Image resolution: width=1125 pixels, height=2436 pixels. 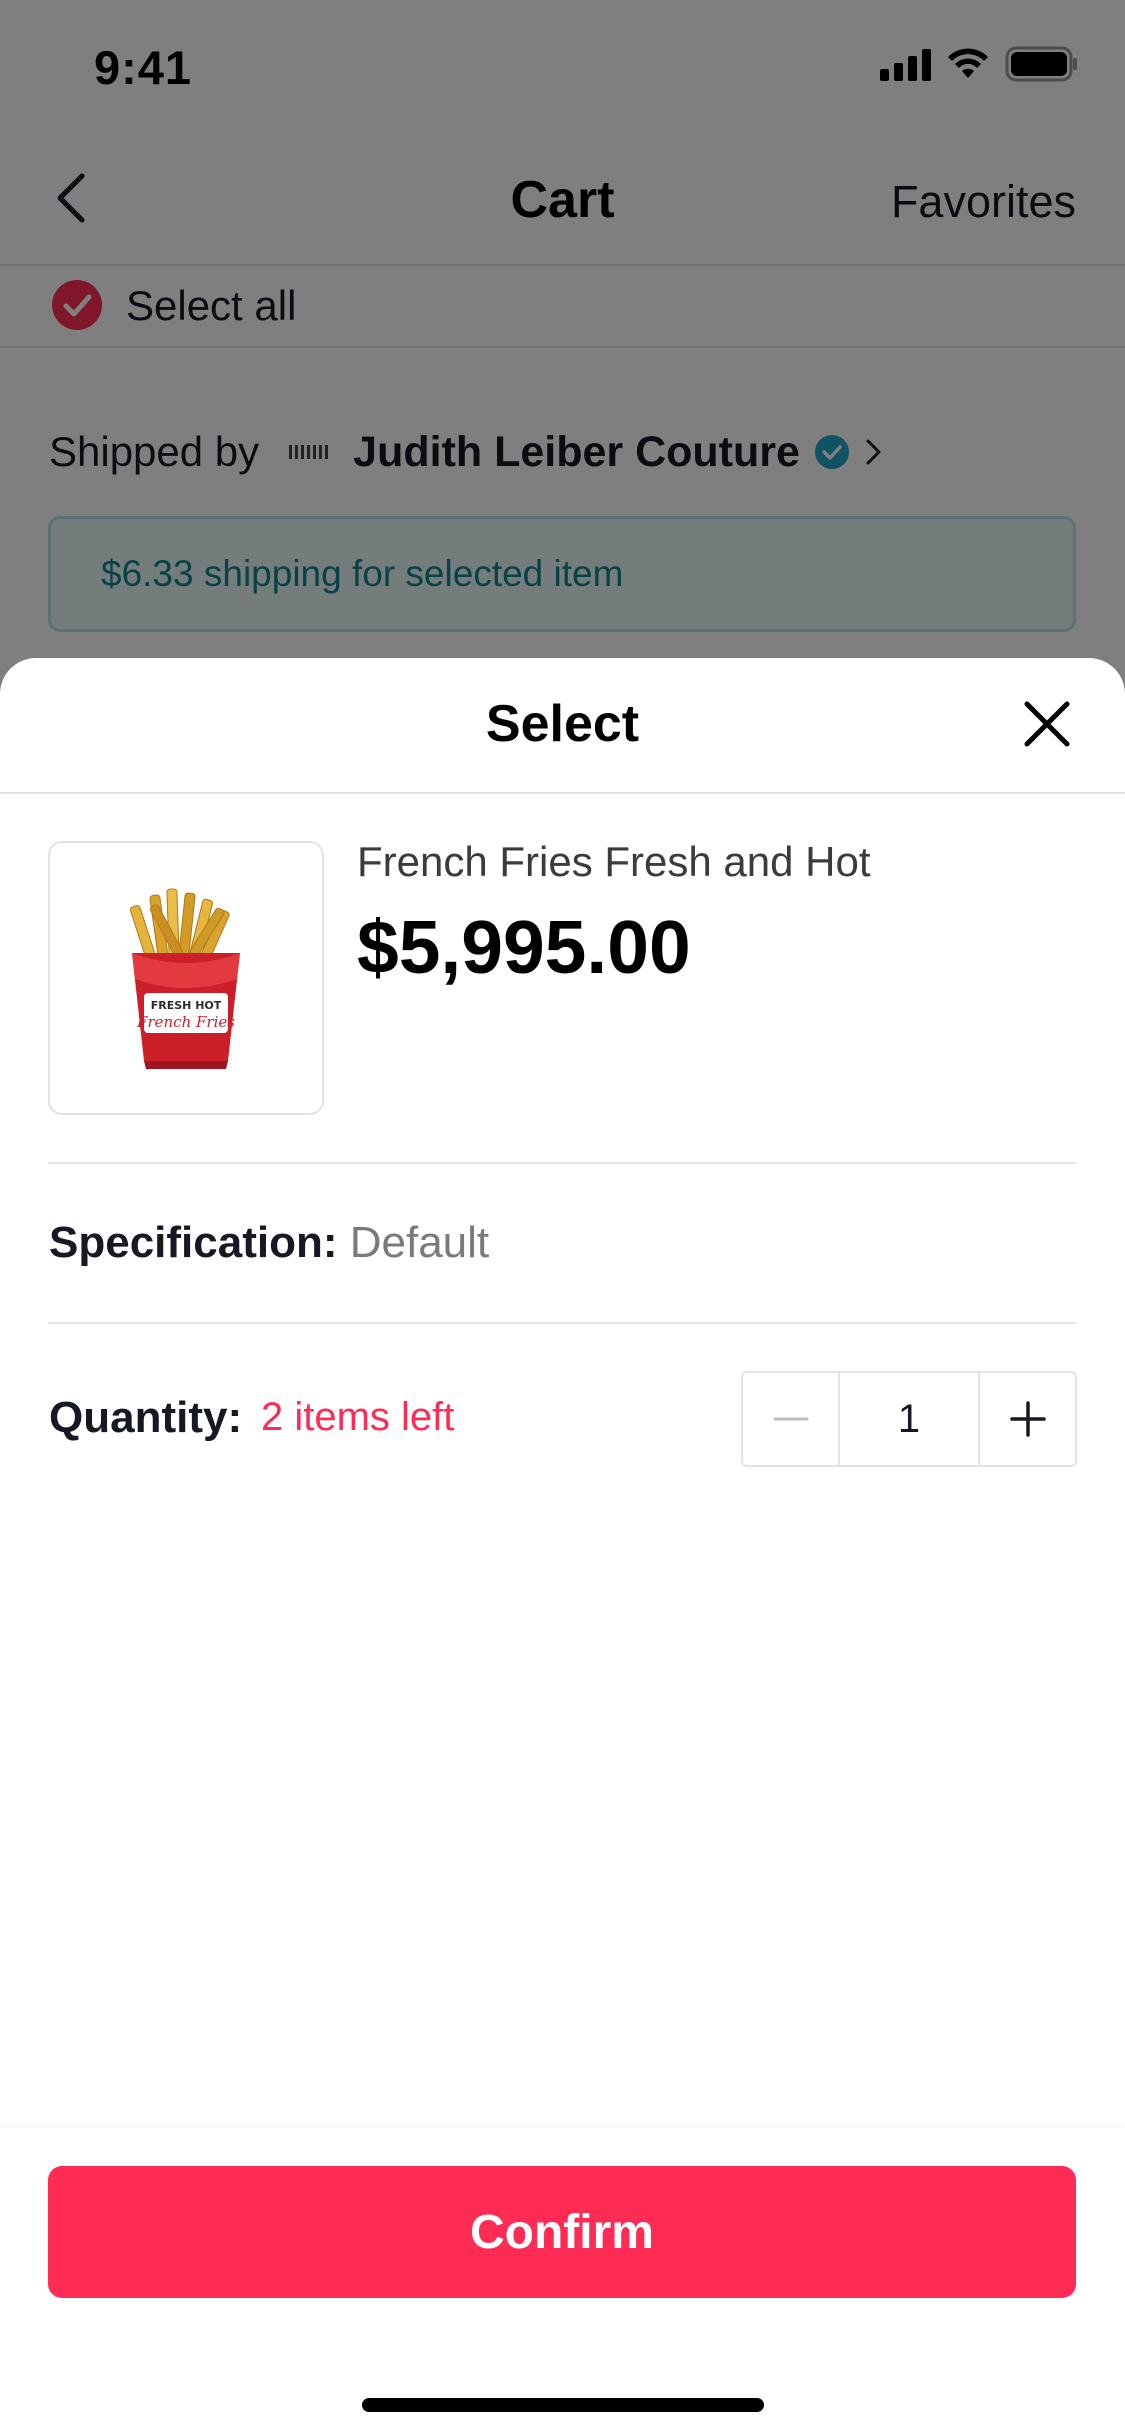 What do you see at coordinates (1047, 724) in the screenshot?
I see `close-icon` at bounding box center [1047, 724].